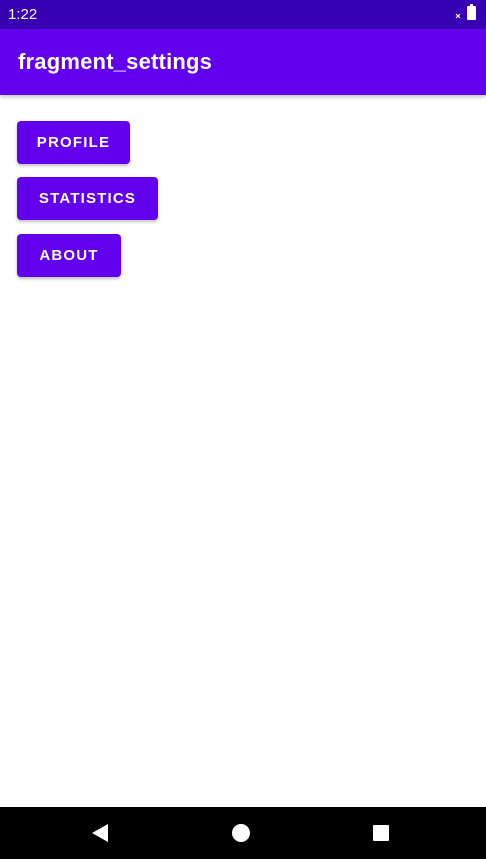 Image resolution: width=486 pixels, height=859 pixels. Describe the element at coordinates (73, 142) in the screenshot. I see `profile-button: PROFILE` at that location.